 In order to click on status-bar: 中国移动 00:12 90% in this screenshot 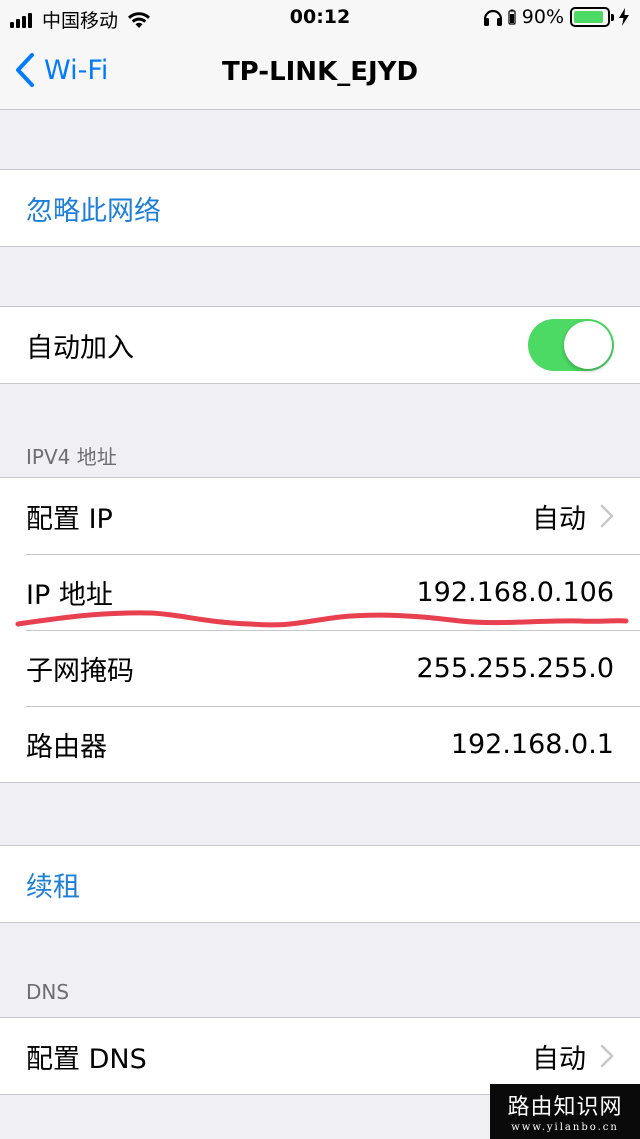, I will do `click(320, 18)`.